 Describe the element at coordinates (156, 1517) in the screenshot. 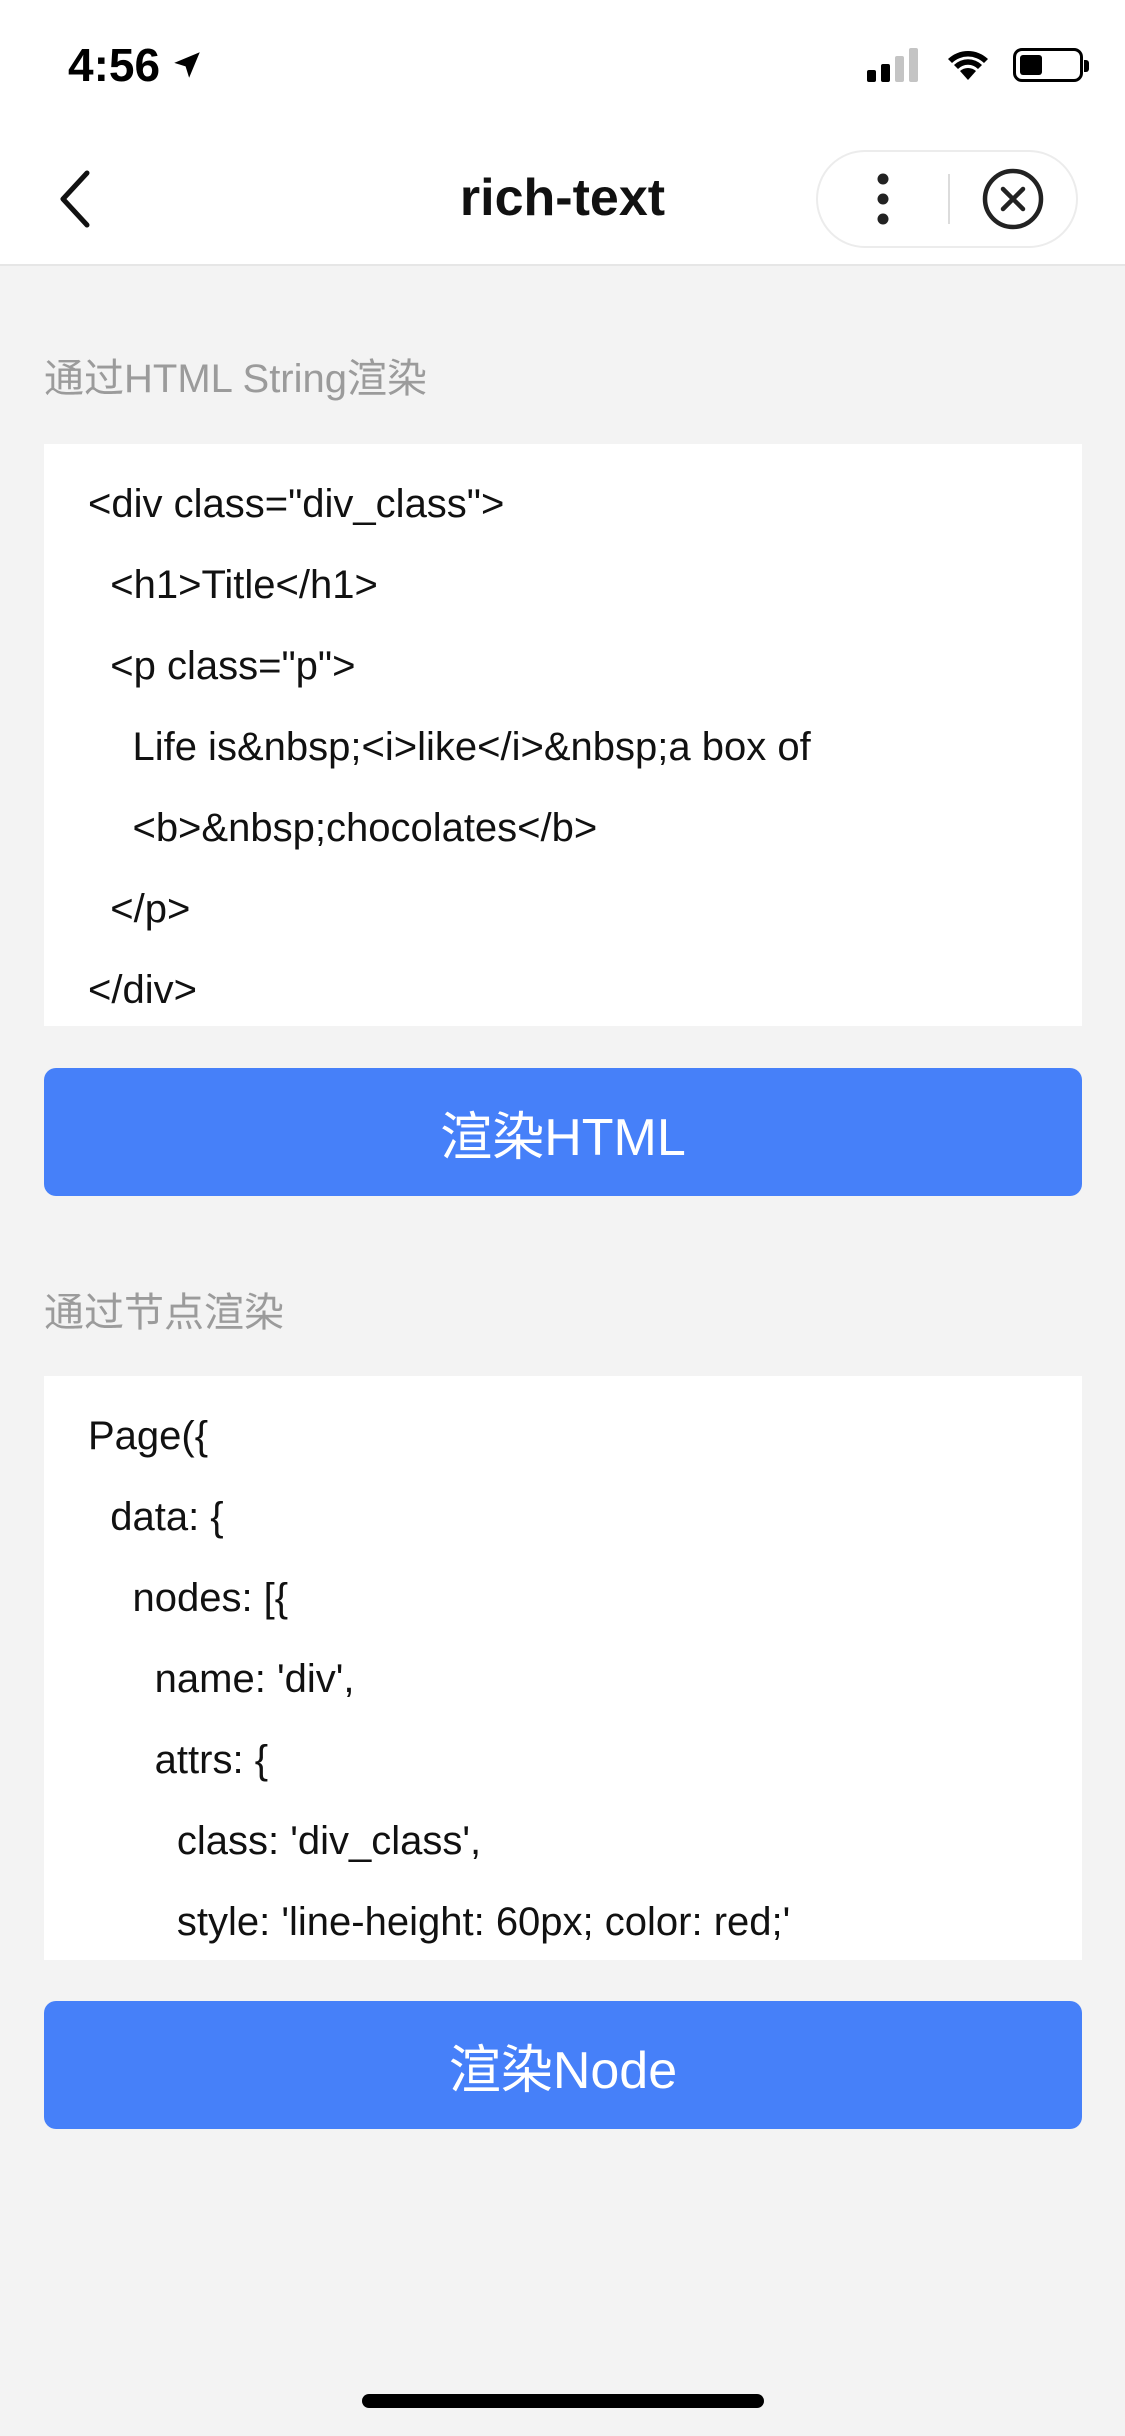

I see `code-line: data: {` at that location.